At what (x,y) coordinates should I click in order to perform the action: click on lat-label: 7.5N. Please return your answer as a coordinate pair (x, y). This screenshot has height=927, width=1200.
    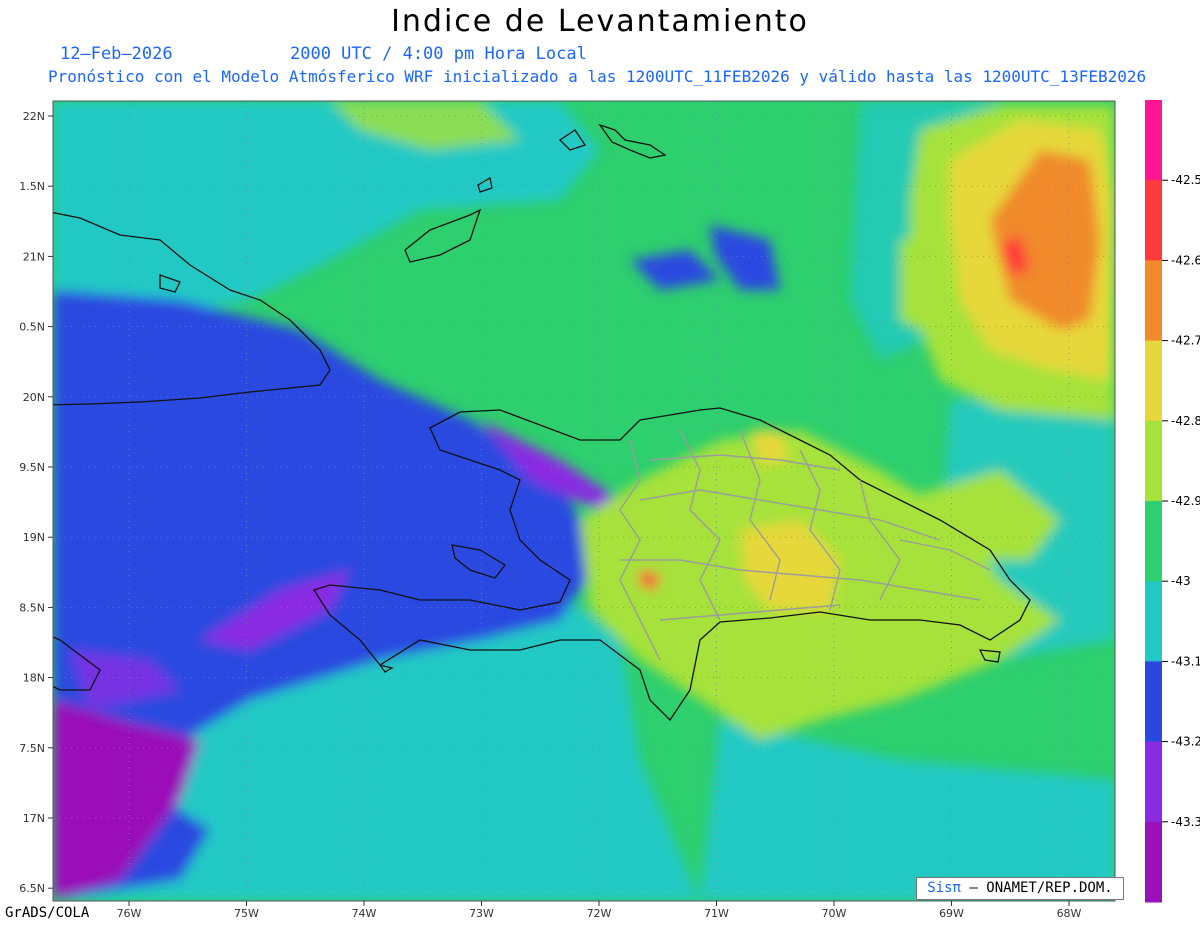
    Looking at the image, I should click on (32, 748).